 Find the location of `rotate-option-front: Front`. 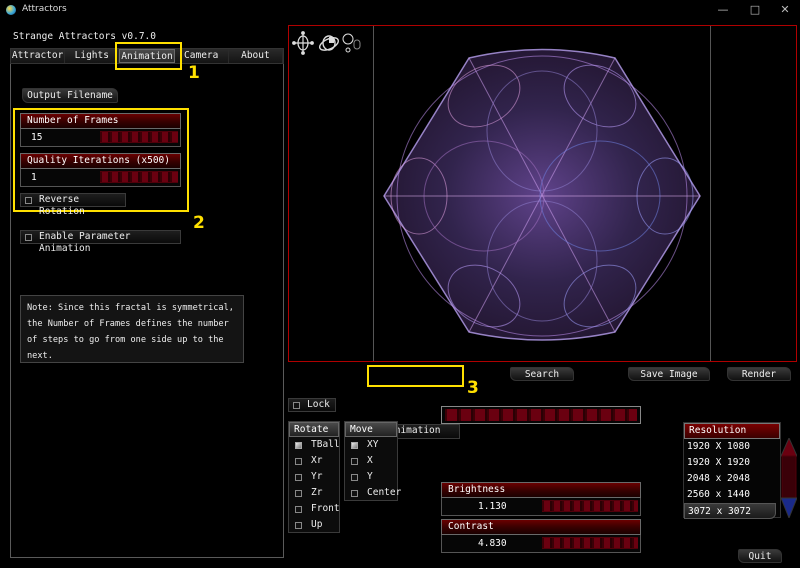

rotate-option-front: Front is located at coordinates (314, 509).